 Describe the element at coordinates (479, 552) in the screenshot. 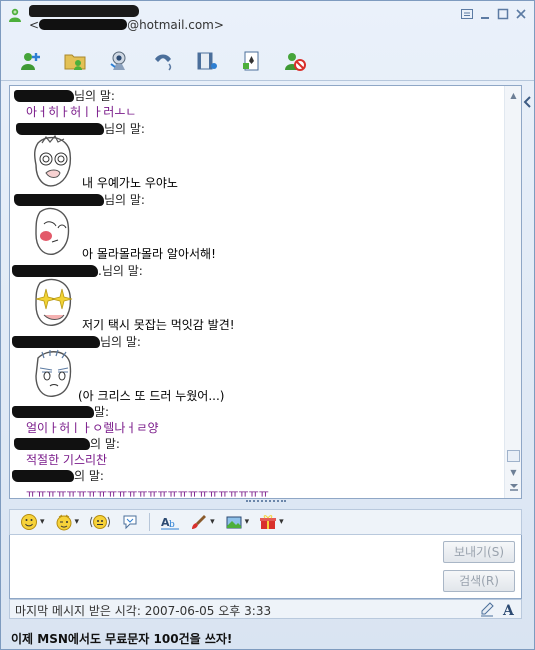

I see `send-button: 보내기(S)` at that location.